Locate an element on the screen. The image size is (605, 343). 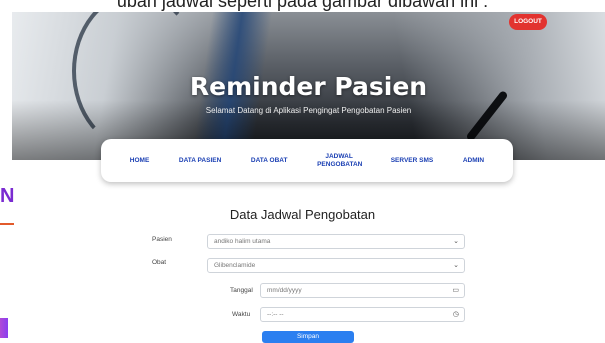
logout-button: LOGOUT is located at coordinates (528, 22).